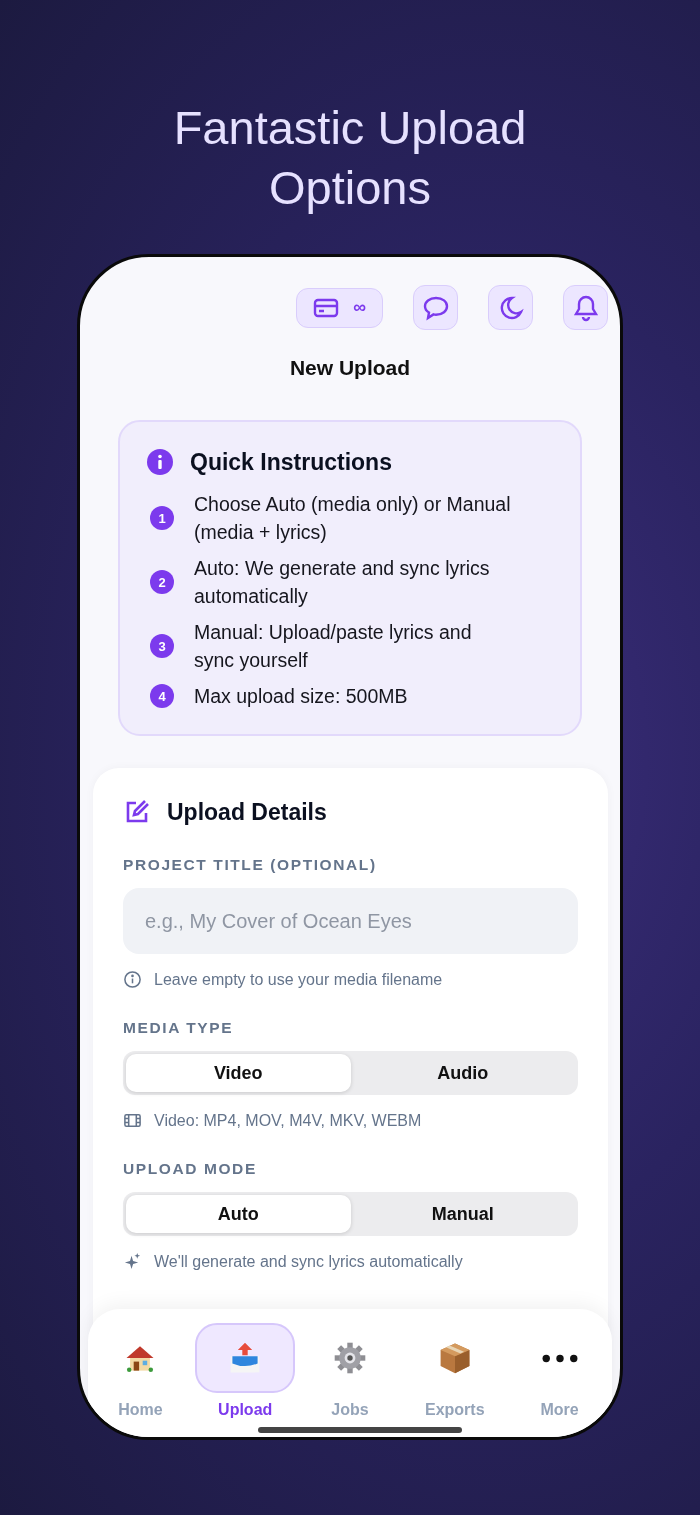 The width and height of the screenshot is (700, 1515). I want to click on instructions-title: Quick Instructions, so click(291, 462).